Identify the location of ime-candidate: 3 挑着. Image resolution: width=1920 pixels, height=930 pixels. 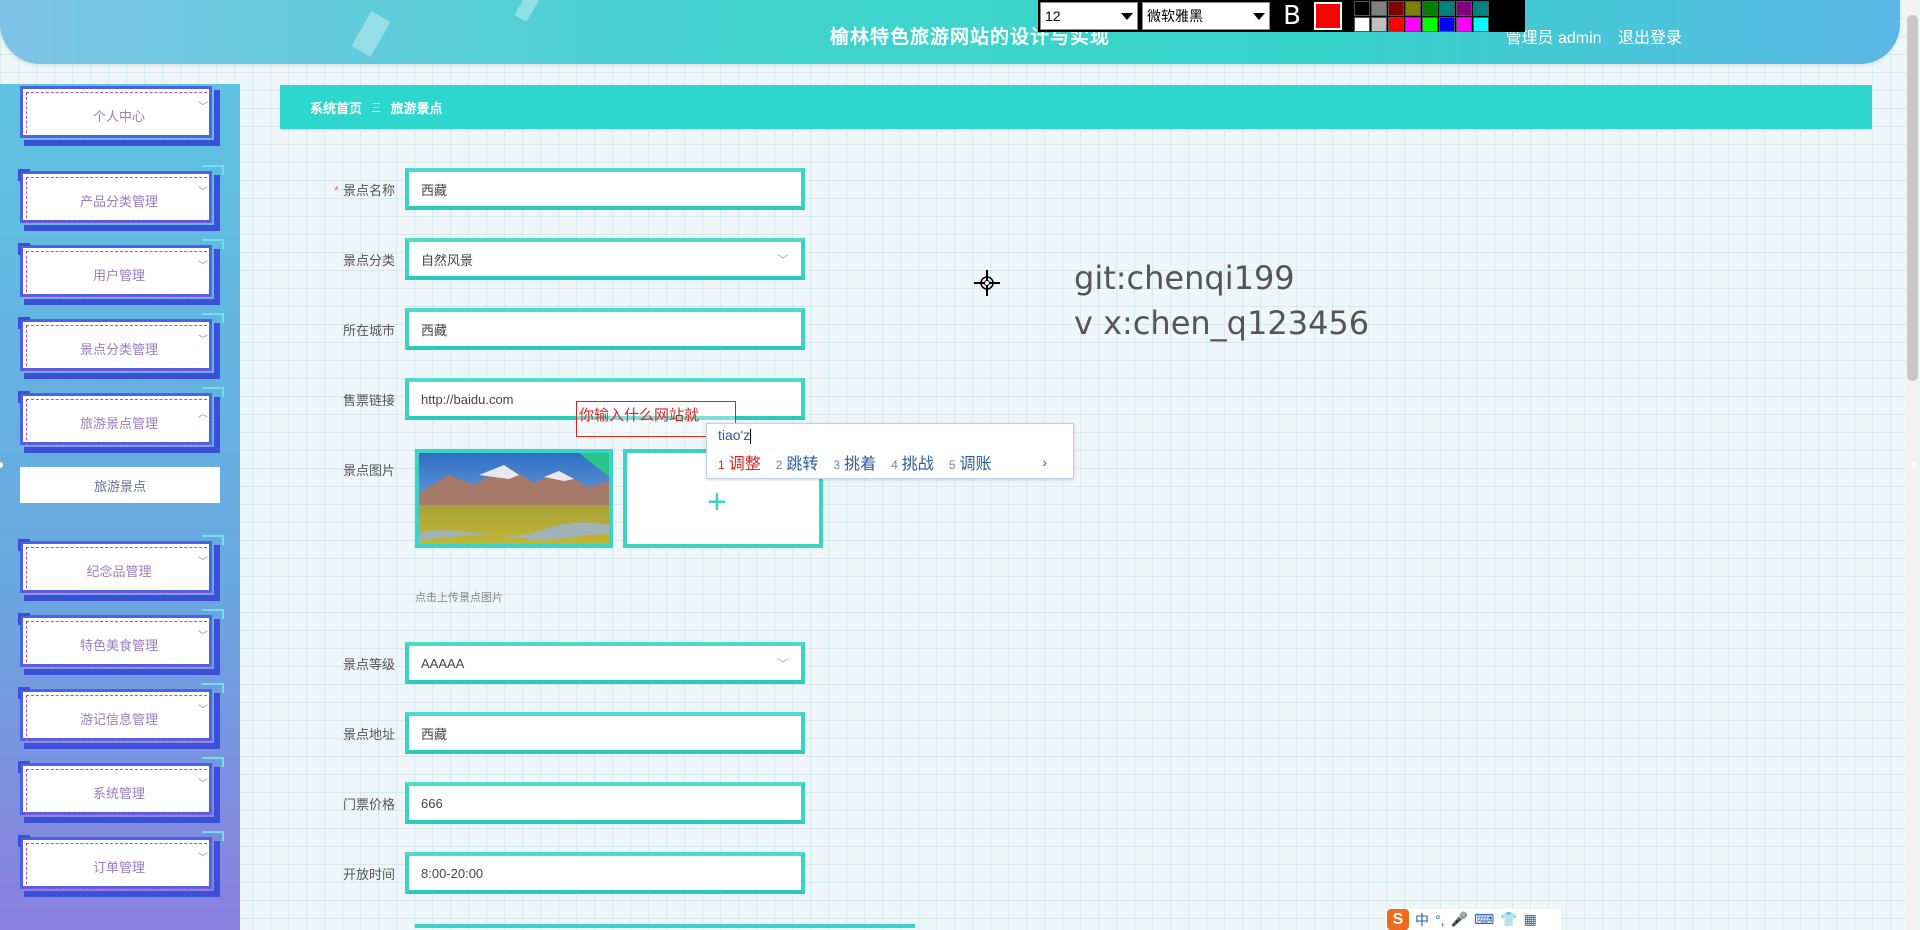
(854, 462).